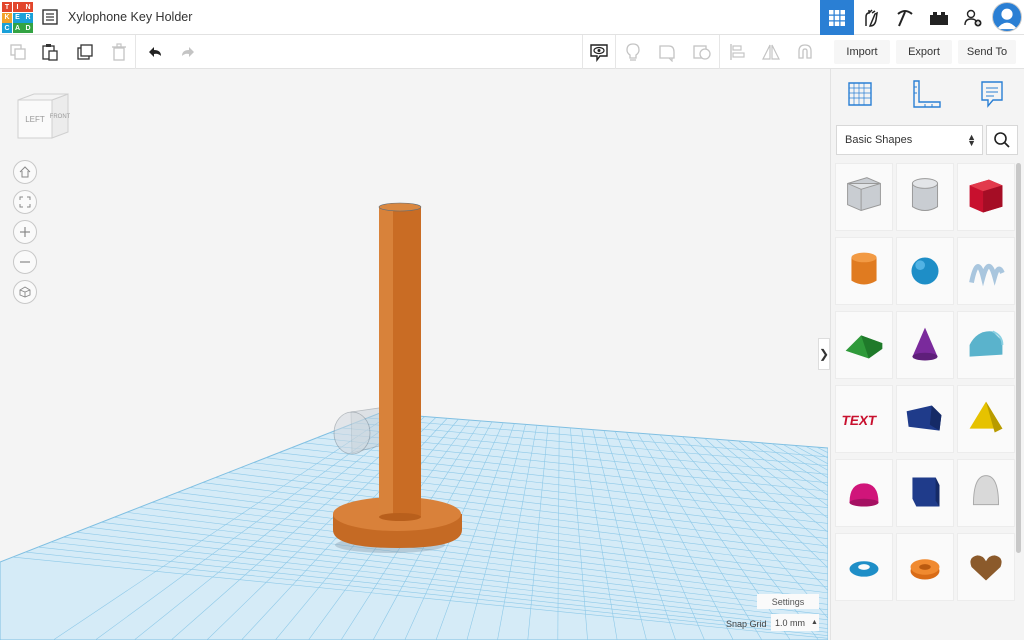 Image resolution: width=1024 pixels, height=640 pixels. I want to click on shape-cylinder, so click(864, 271).